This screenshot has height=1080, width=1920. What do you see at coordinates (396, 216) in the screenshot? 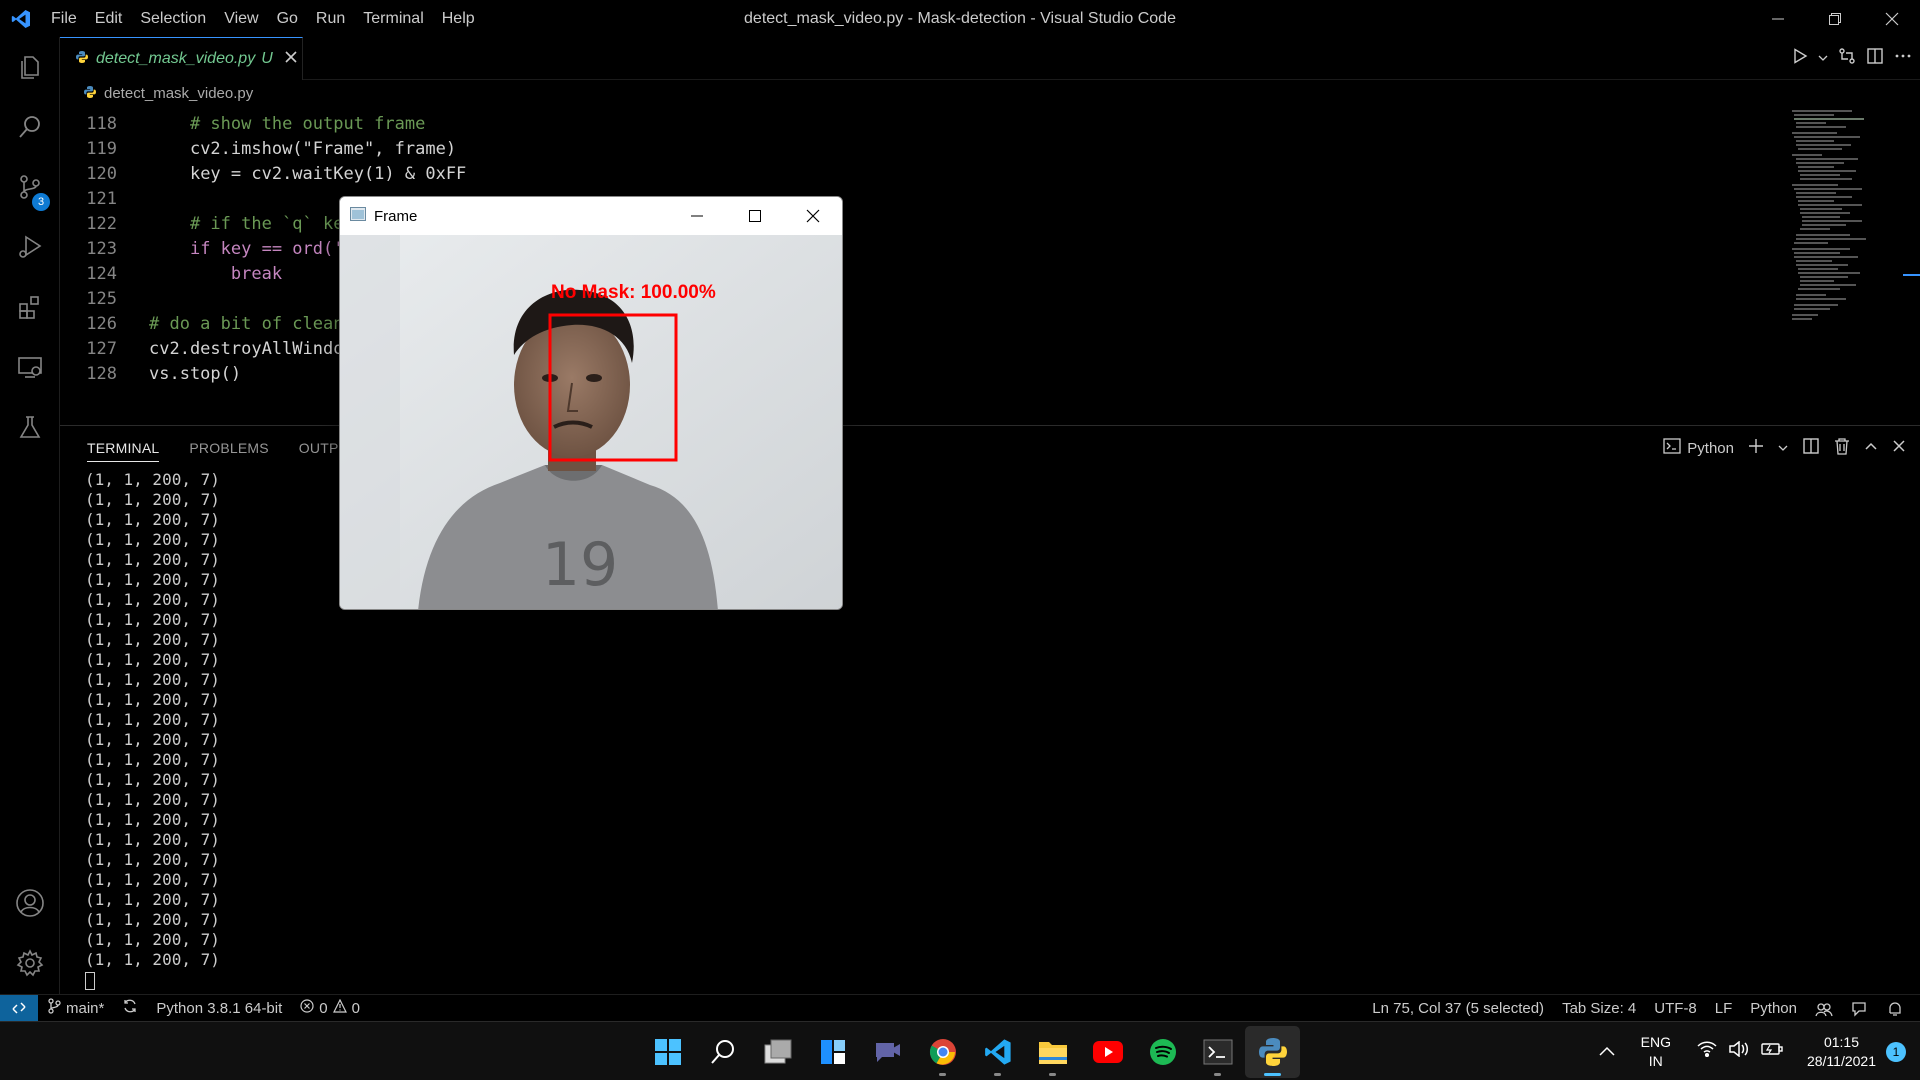
I see `frame-title: Frame` at bounding box center [396, 216].